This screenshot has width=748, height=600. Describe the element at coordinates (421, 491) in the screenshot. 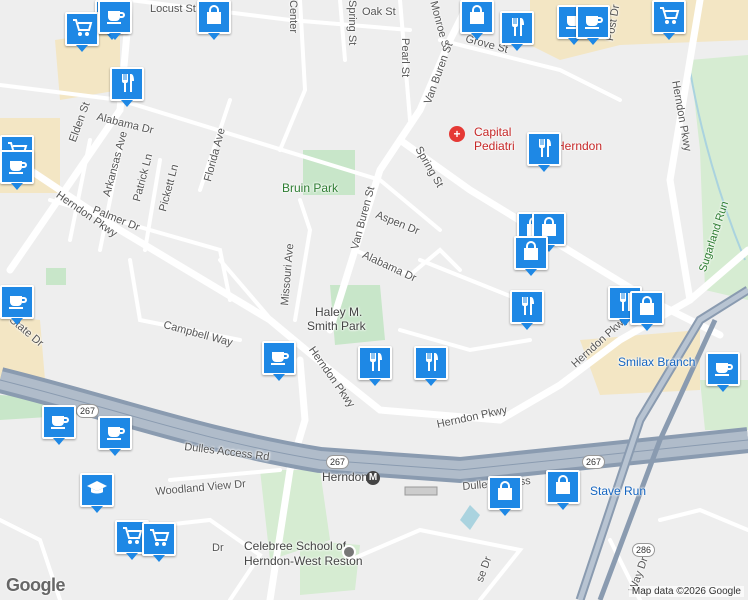

I see `station-platform` at that location.